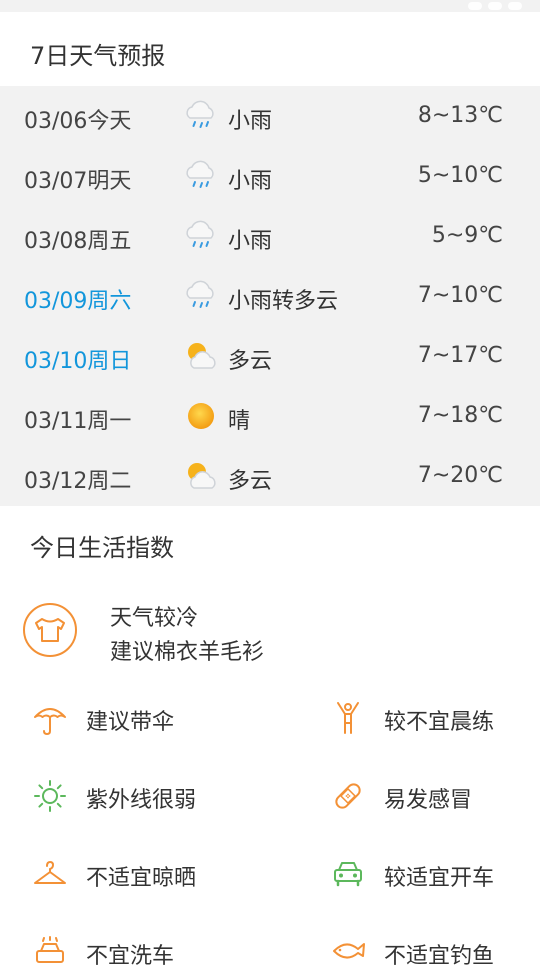  I want to click on index-drying: 不适宜晾晒, so click(162, 874).